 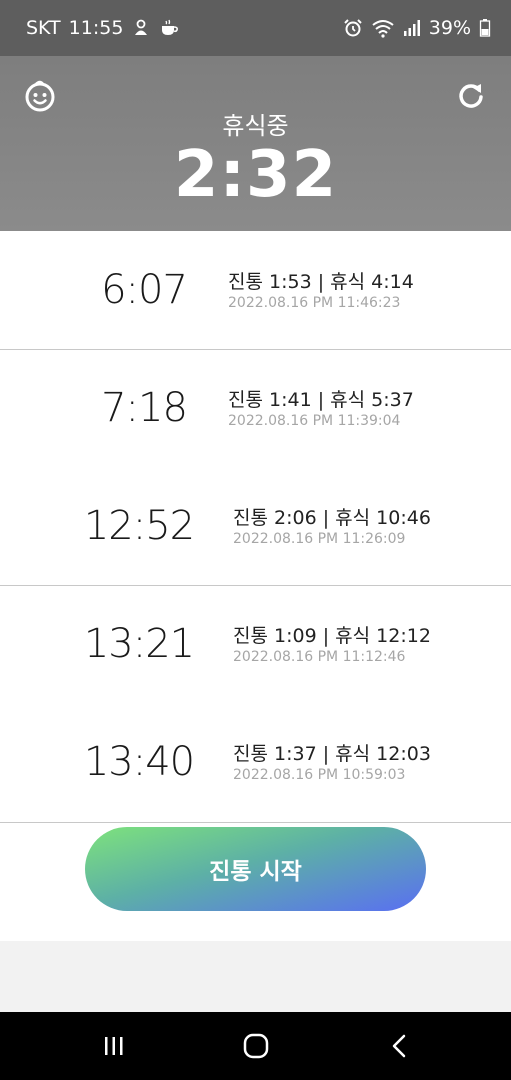 What do you see at coordinates (412, 28) in the screenshot?
I see `signal-icon` at bounding box center [412, 28].